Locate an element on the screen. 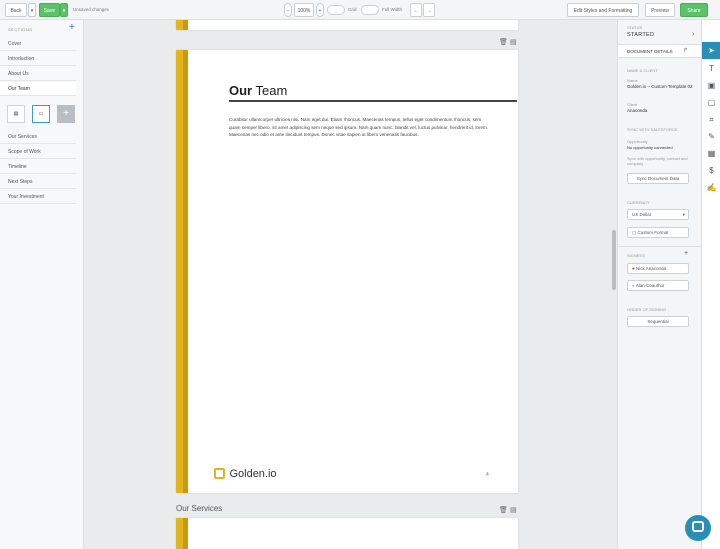  redo-button: → is located at coordinates (429, 10).